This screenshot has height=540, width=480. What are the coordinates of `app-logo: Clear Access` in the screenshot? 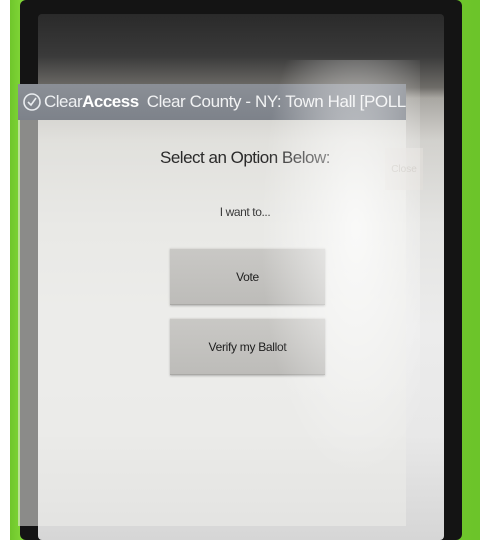 It's located at (80, 102).